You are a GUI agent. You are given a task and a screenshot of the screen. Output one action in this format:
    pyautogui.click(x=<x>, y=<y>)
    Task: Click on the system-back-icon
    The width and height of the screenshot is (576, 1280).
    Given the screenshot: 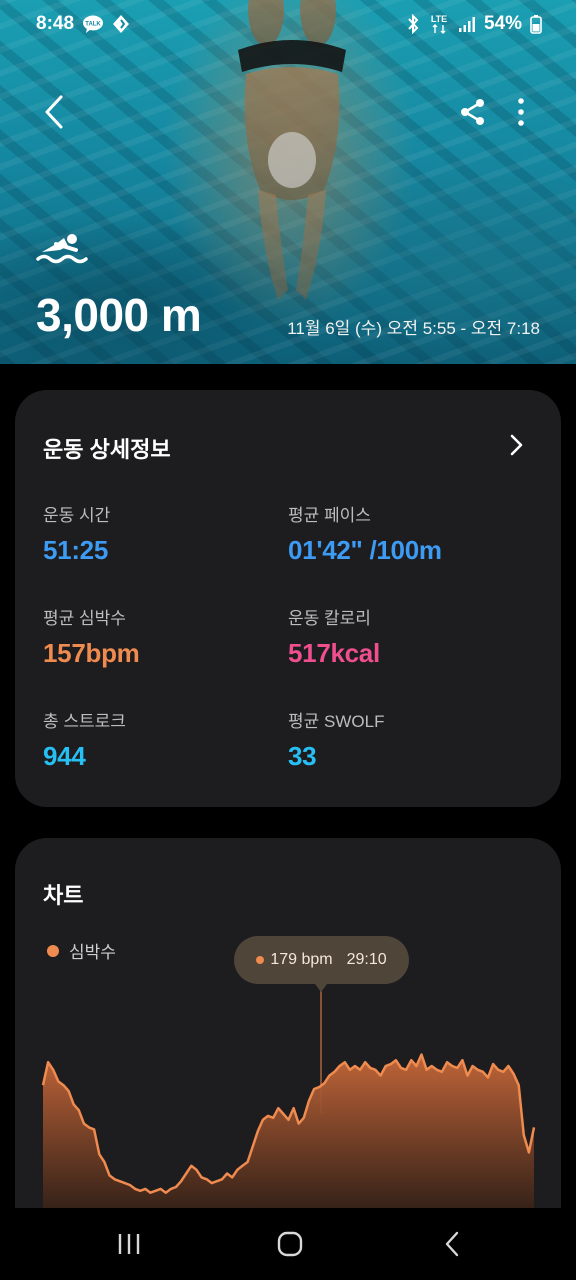 What is the action you would take?
    pyautogui.click(x=452, y=1244)
    